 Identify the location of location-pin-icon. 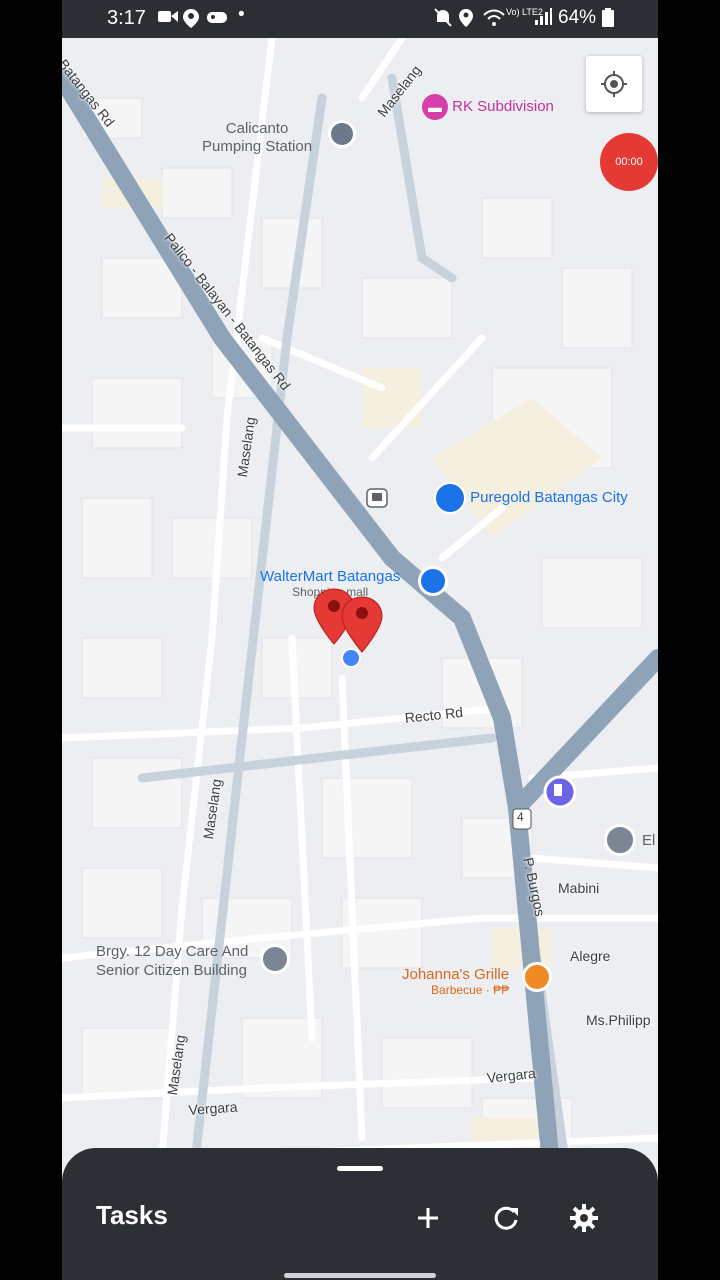
(191, 18).